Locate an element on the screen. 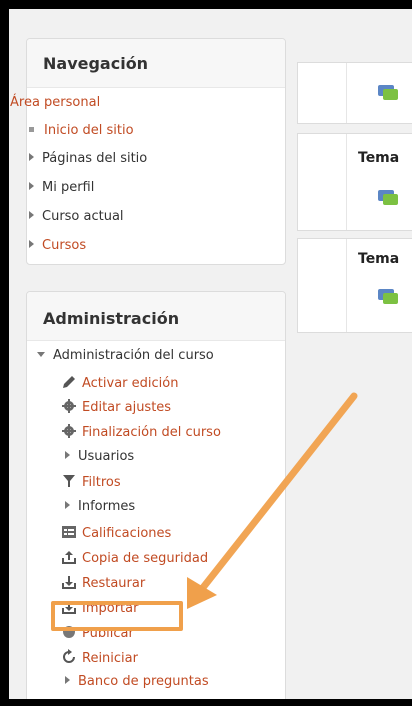  annotation-arrow is located at coordinates (272, 500).